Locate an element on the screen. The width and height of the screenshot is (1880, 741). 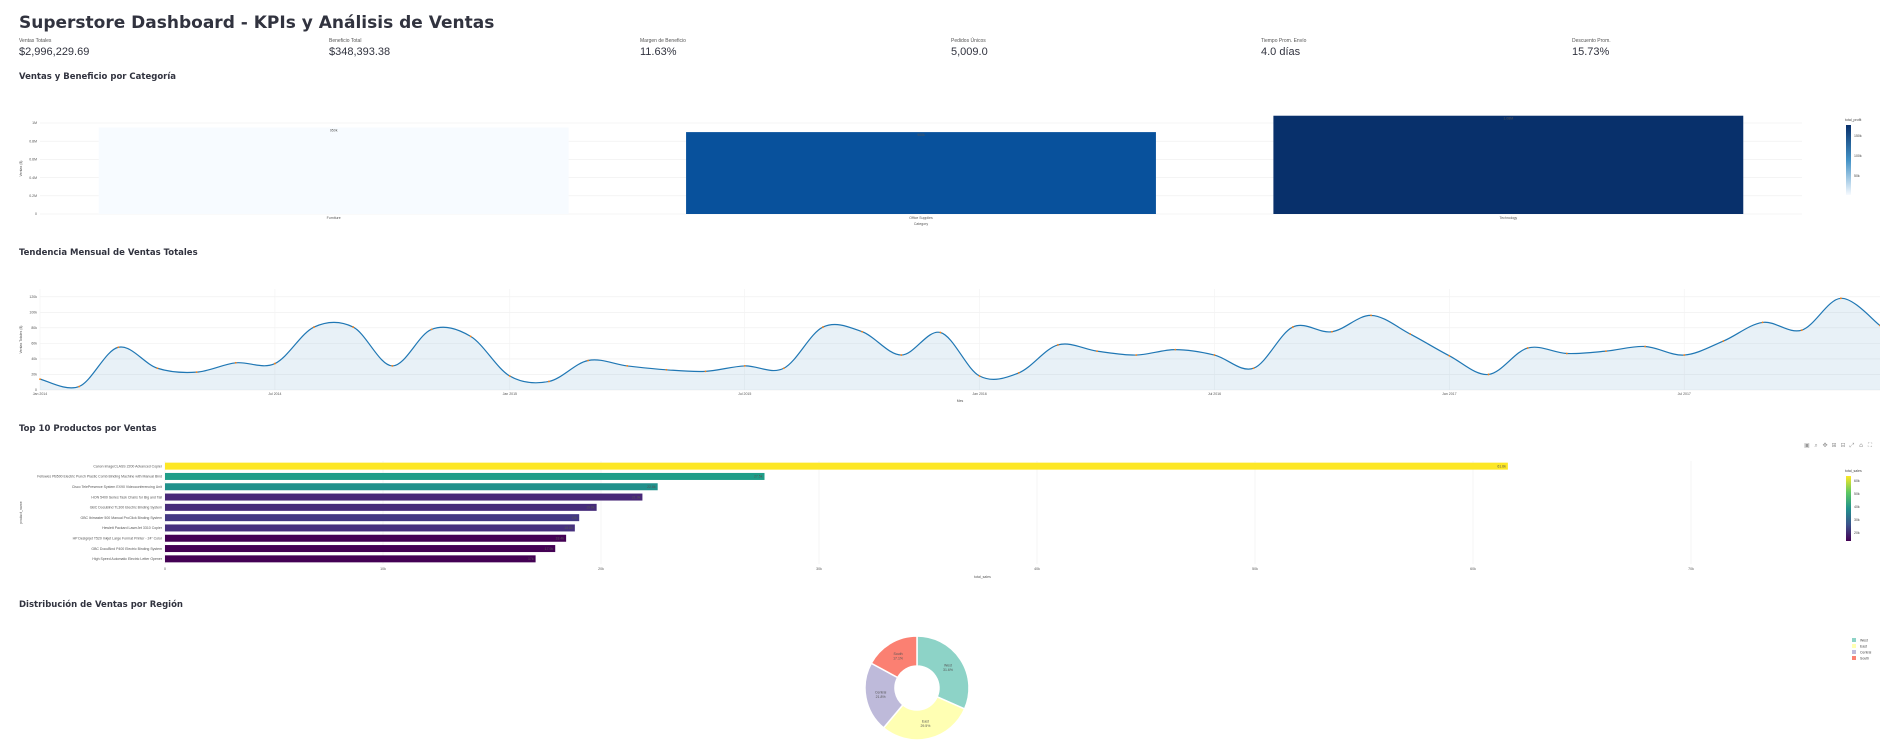
chart-toolbar: ▣ ⌕ ✥ ⊞ ⊟ ⤢ ⌂ ⛶ is located at coordinates (1838, 446).